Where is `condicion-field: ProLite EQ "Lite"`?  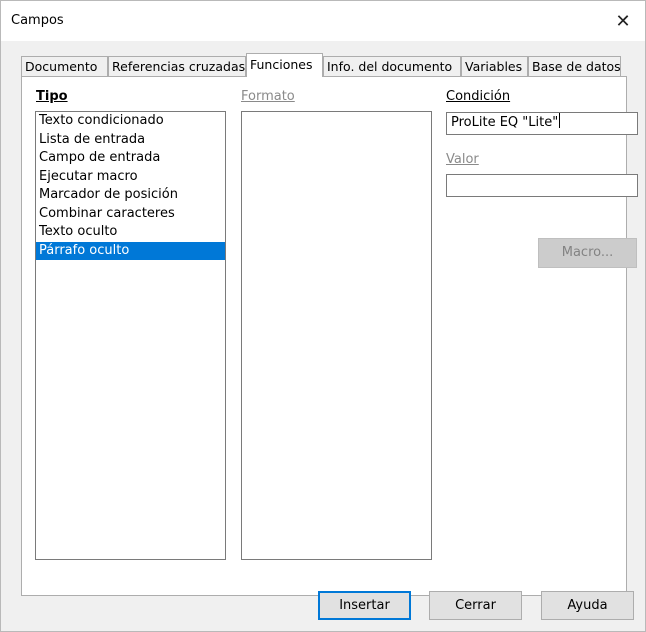 condicion-field: ProLite EQ "Lite" is located at coordinates (542, 123).